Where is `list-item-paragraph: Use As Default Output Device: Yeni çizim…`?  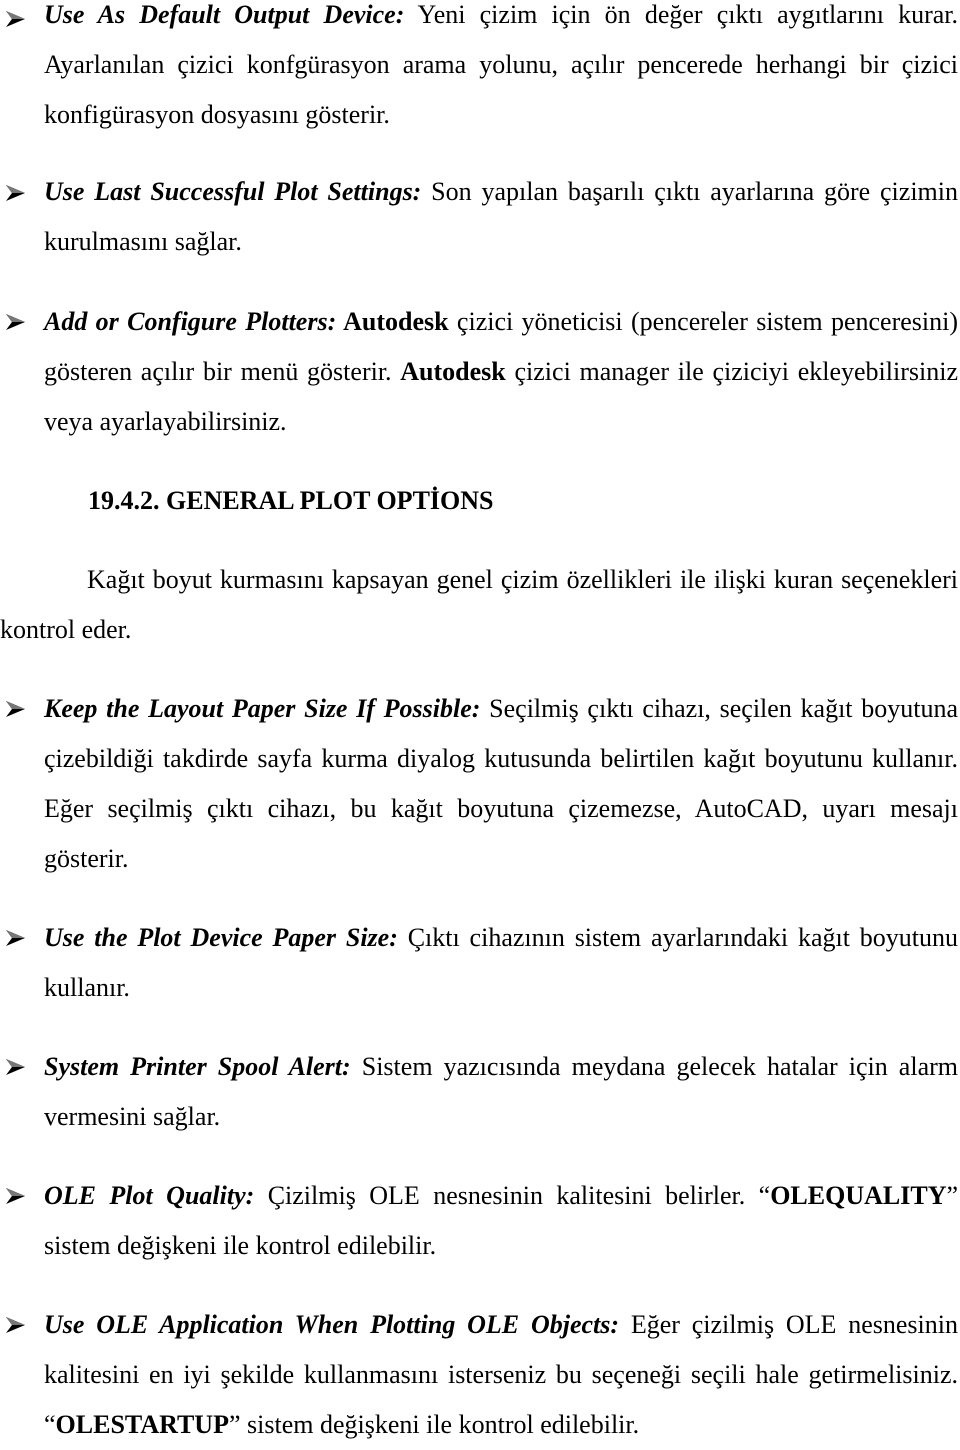 list-item-paragraph: Use As Default Output Device: Yeni çizim… is located at coordinates (501, 70).